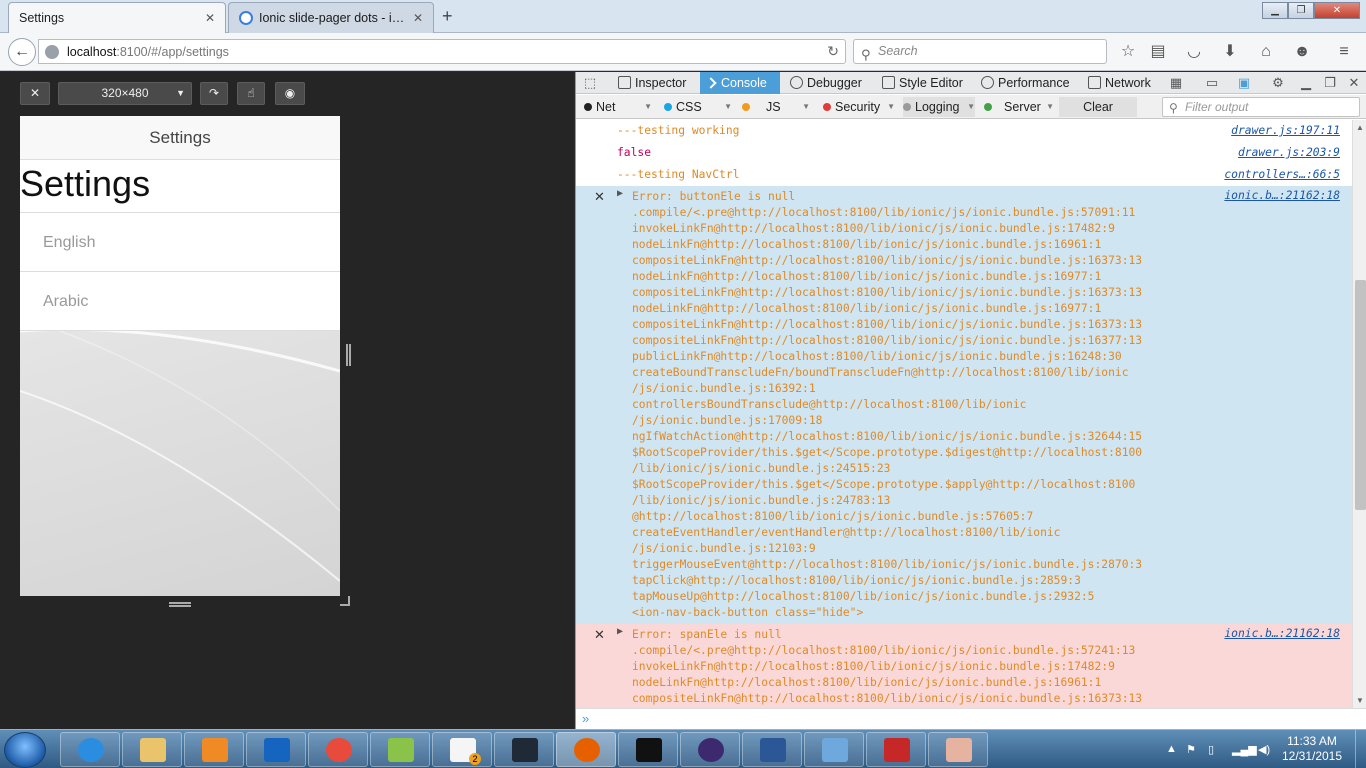  Describe the element at coordinates (1098, 107) in the screenshot. I see `clear-console-button: Clear` at that location.